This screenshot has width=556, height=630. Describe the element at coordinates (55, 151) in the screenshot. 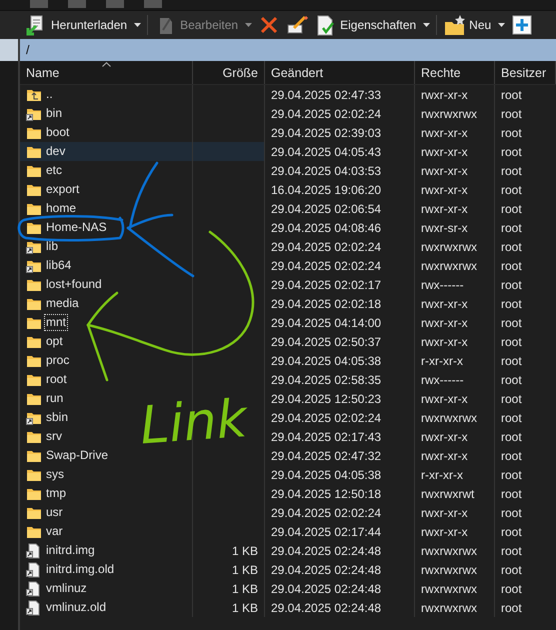

I see `file-name: dev` at that location.